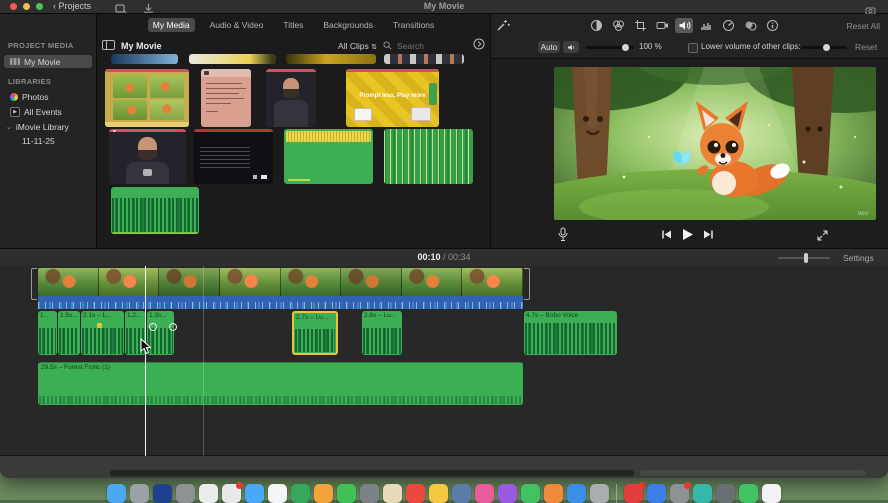 This screenshot has height=503, width=888. Describe the element at coordinates (708, 234) in the screenshot. I see `next-frame-button` at that location.